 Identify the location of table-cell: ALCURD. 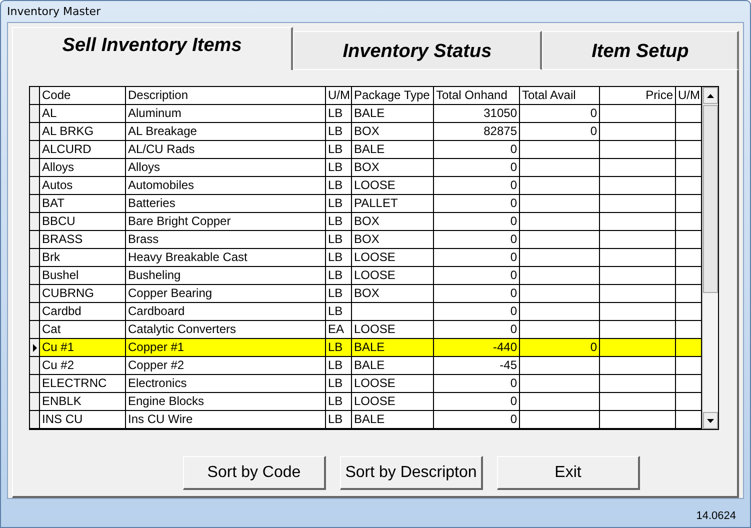
(83, 150).